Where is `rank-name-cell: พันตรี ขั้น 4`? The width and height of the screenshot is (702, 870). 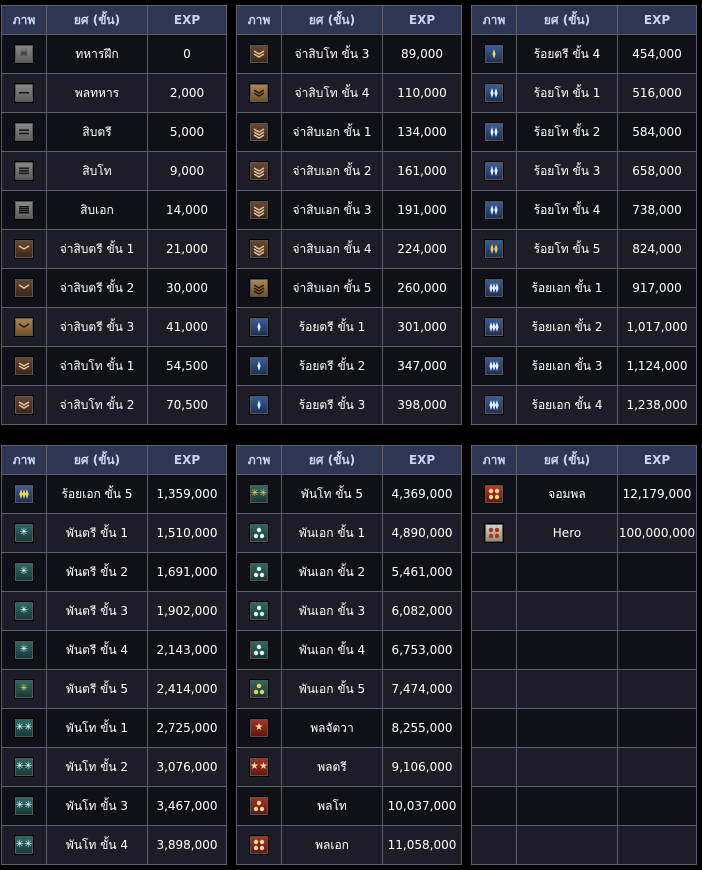 rank-name-cell: พันตรี ขั้น 4 is located at coordinates (97, 650).